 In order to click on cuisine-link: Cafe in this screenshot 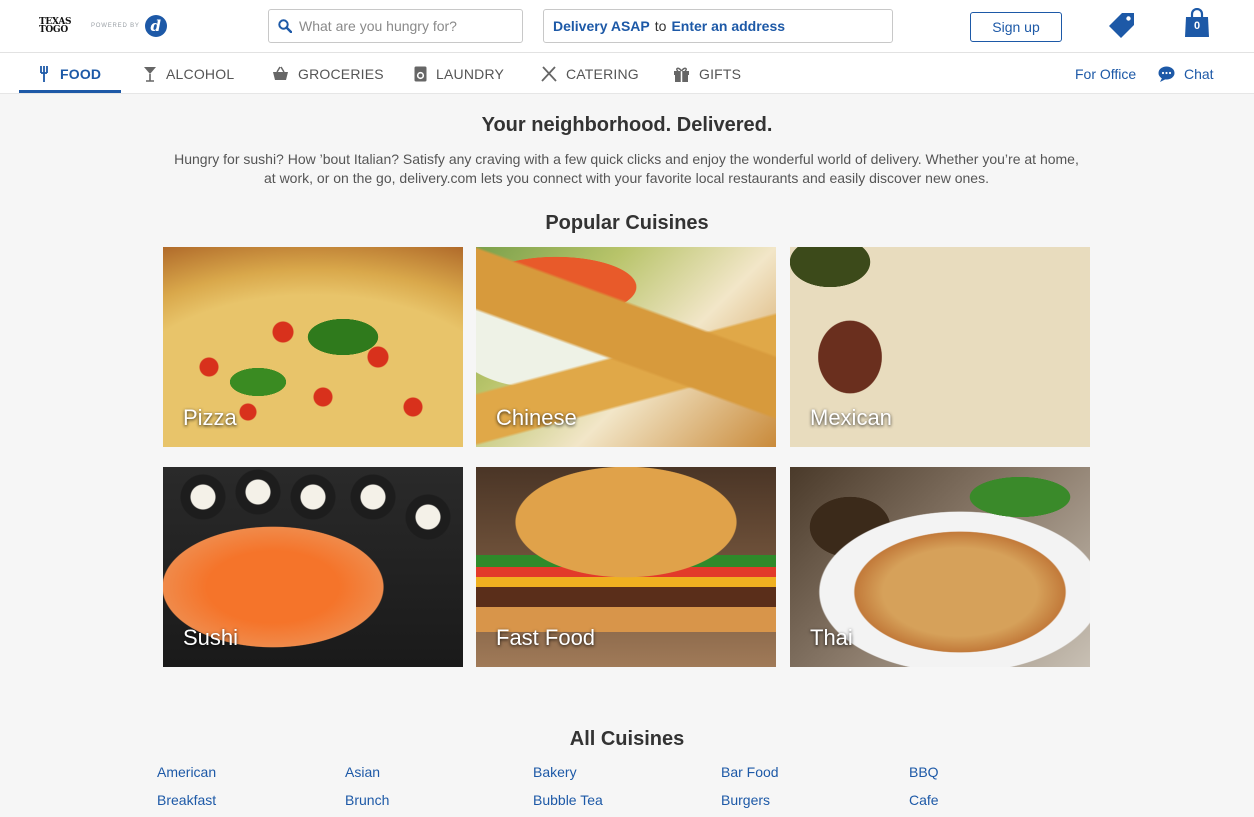, I will do `click(924, 800)`.